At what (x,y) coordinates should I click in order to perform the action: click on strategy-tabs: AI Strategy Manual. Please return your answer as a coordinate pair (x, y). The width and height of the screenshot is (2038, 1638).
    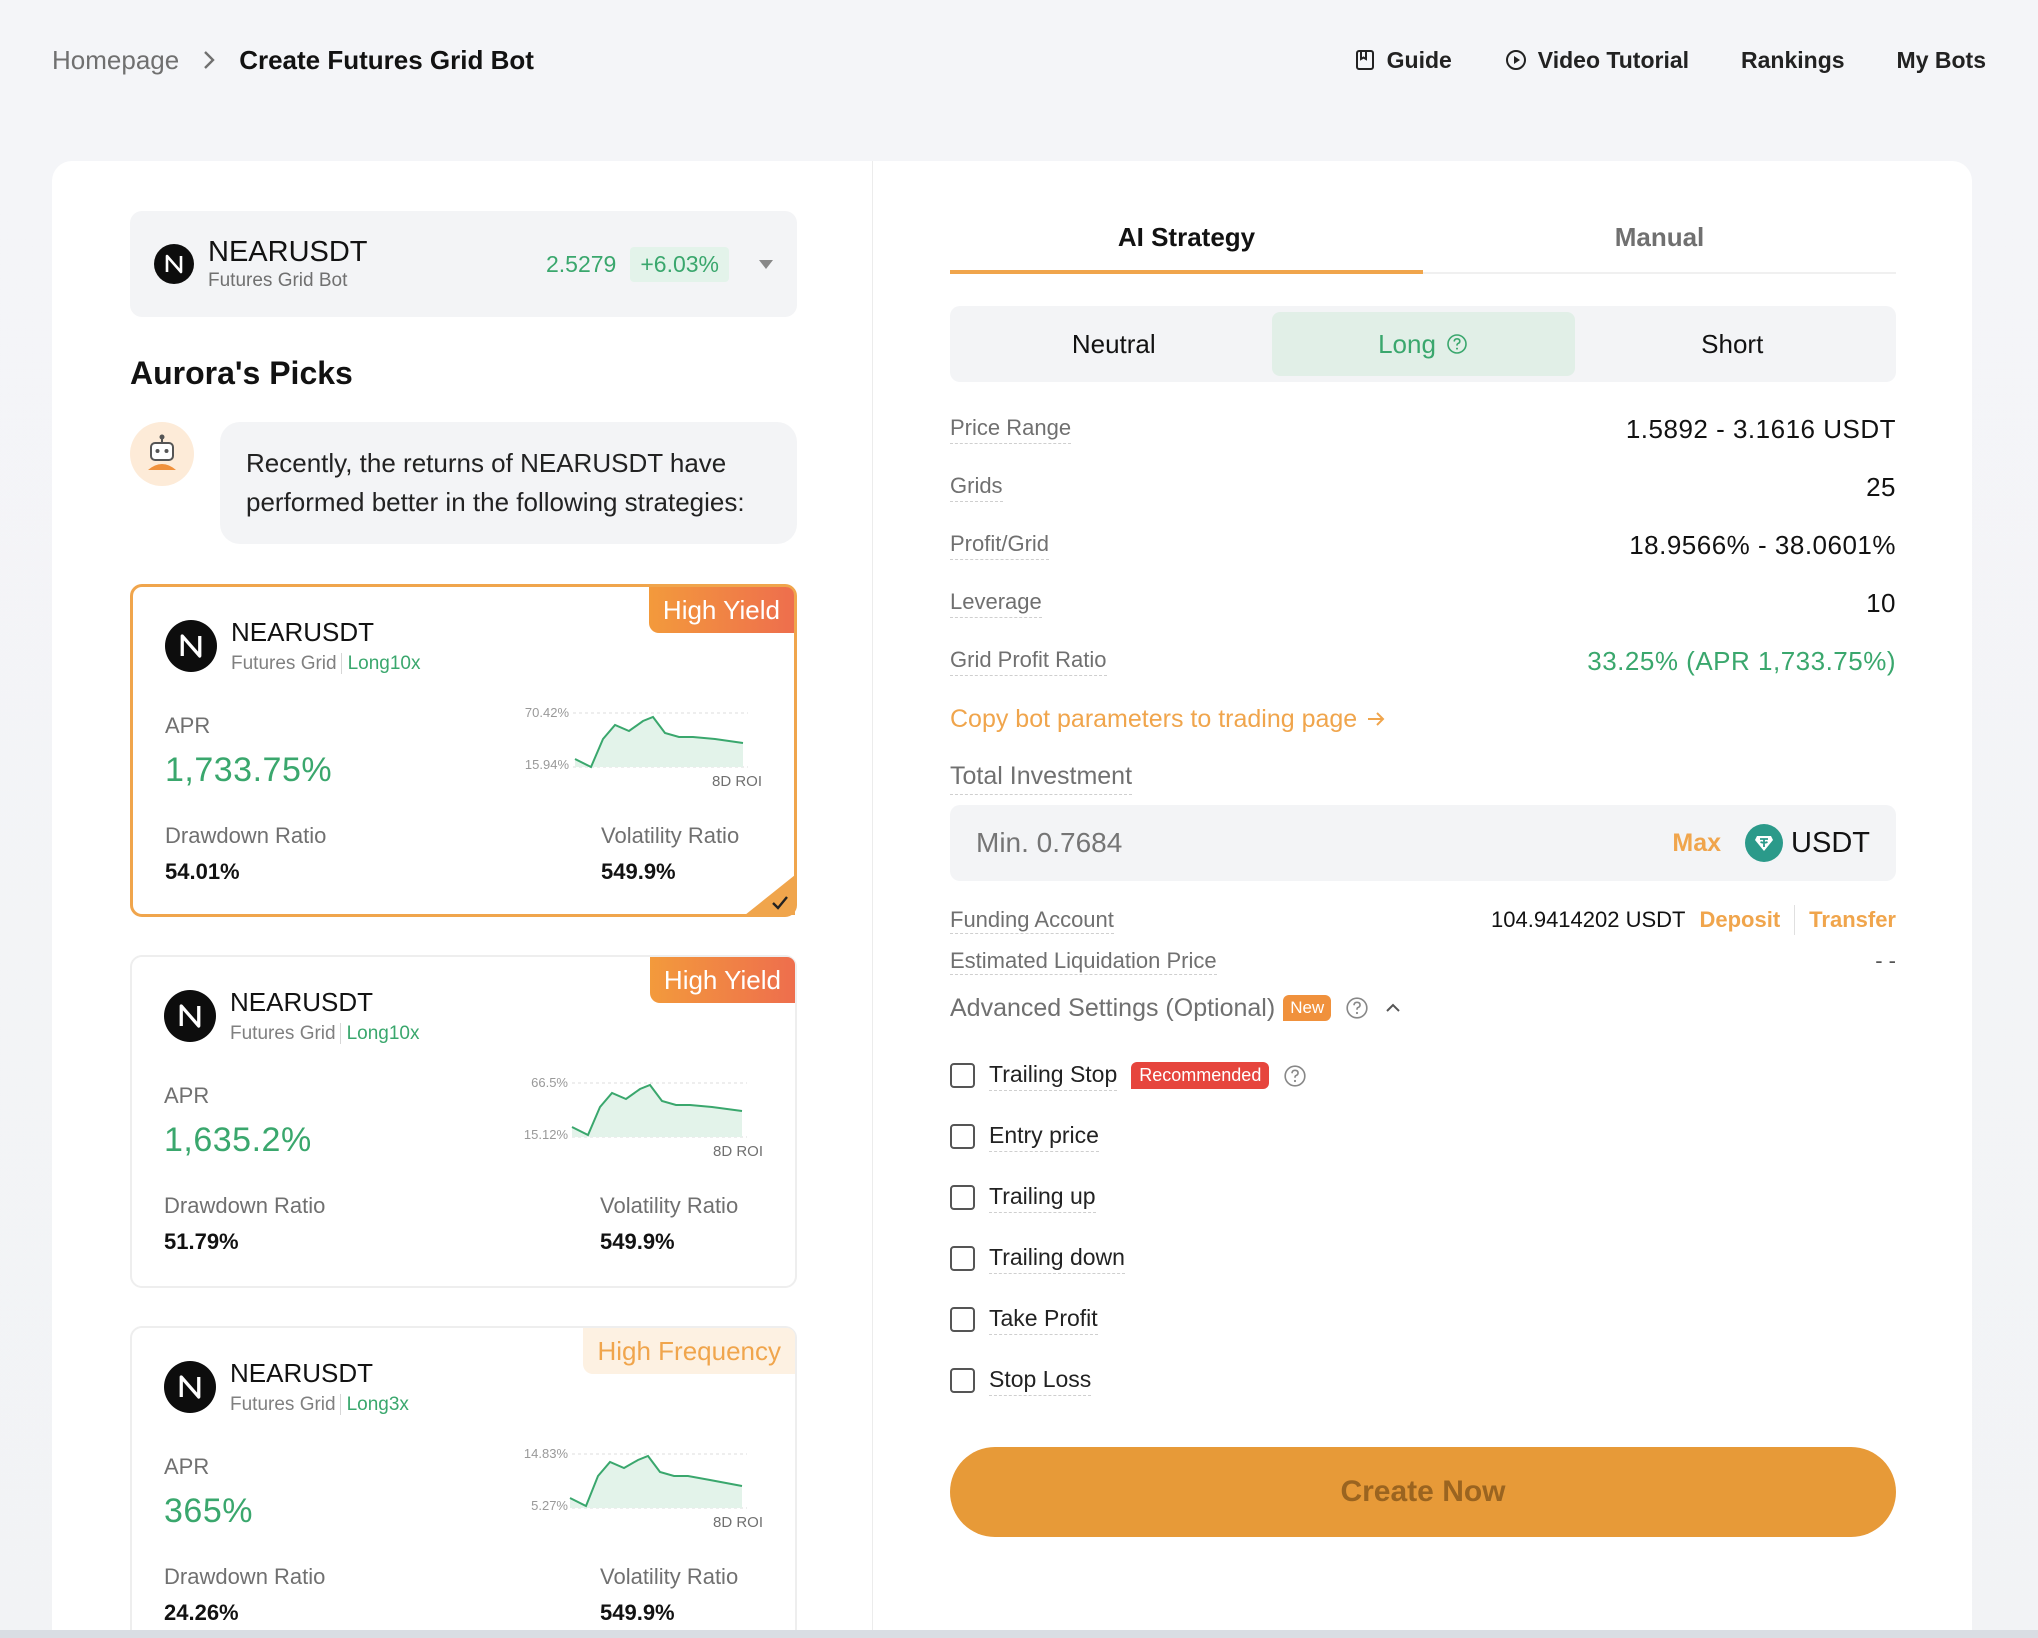
    Looking at the image, I should click on (1423, 242).